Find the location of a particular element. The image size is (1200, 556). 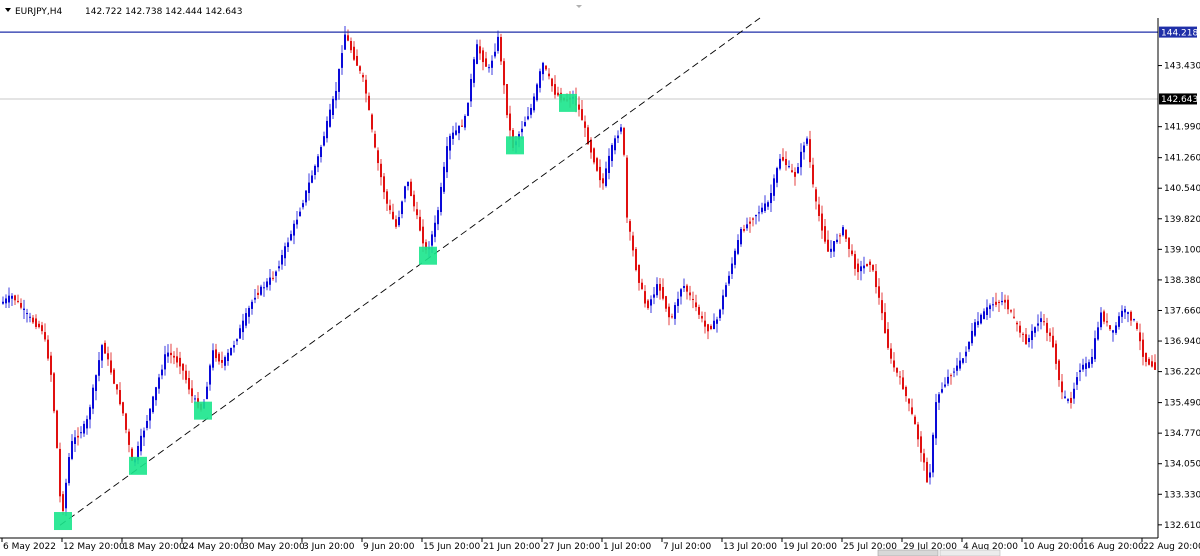

y-tick-label: 133.330 is located at coordinates (1182, 495).